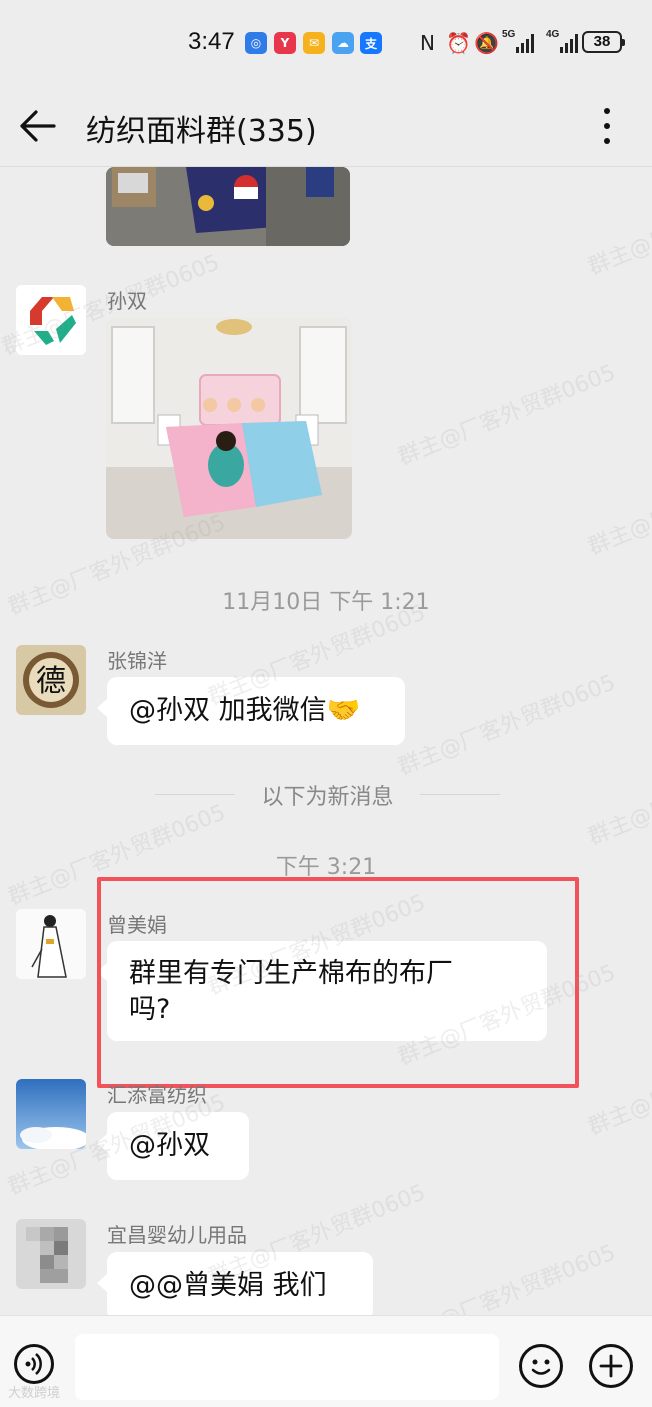  What do you see at coordinates (177, 1235) in the screenshot?
I see `sender-name: 宜昌婴幼儿用品` at bounding box center [177, 1235].